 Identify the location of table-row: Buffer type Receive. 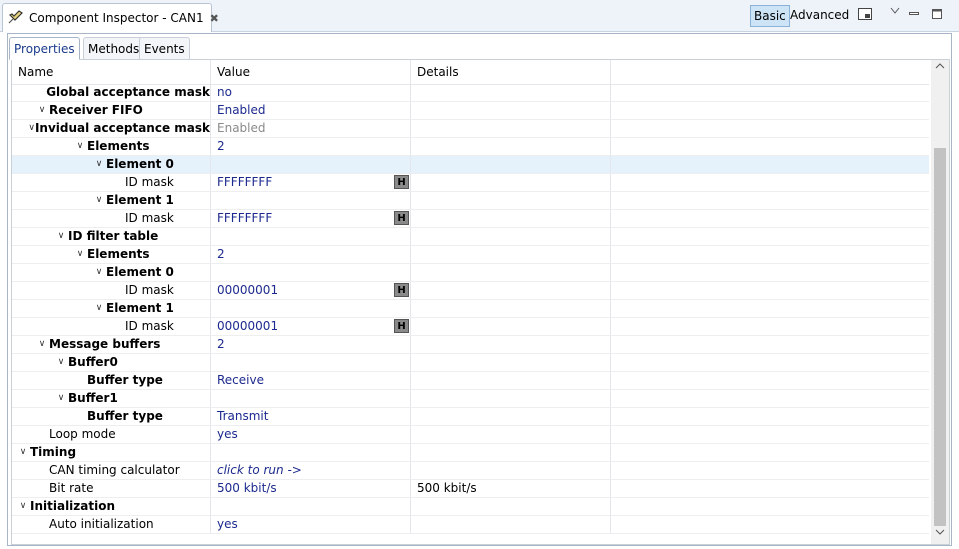
(470, 381).